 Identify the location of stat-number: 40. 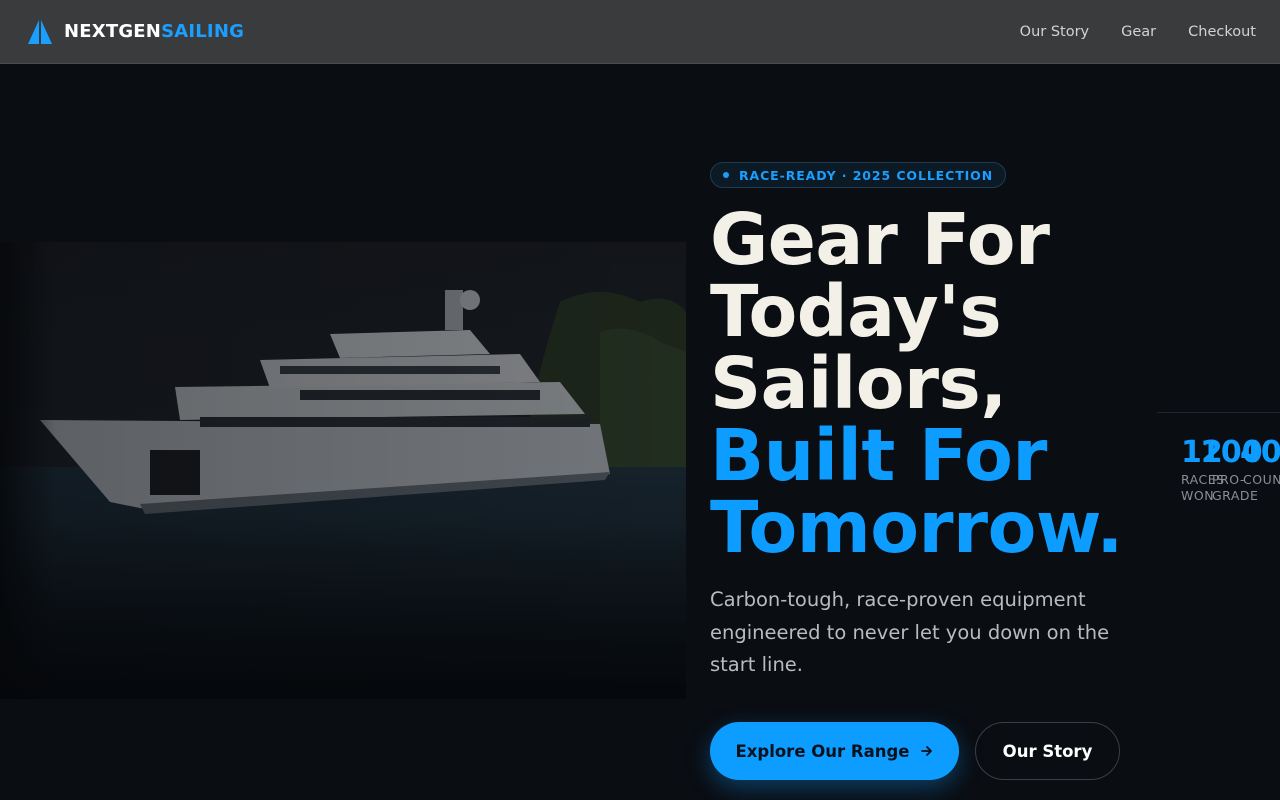
(1260, 452).